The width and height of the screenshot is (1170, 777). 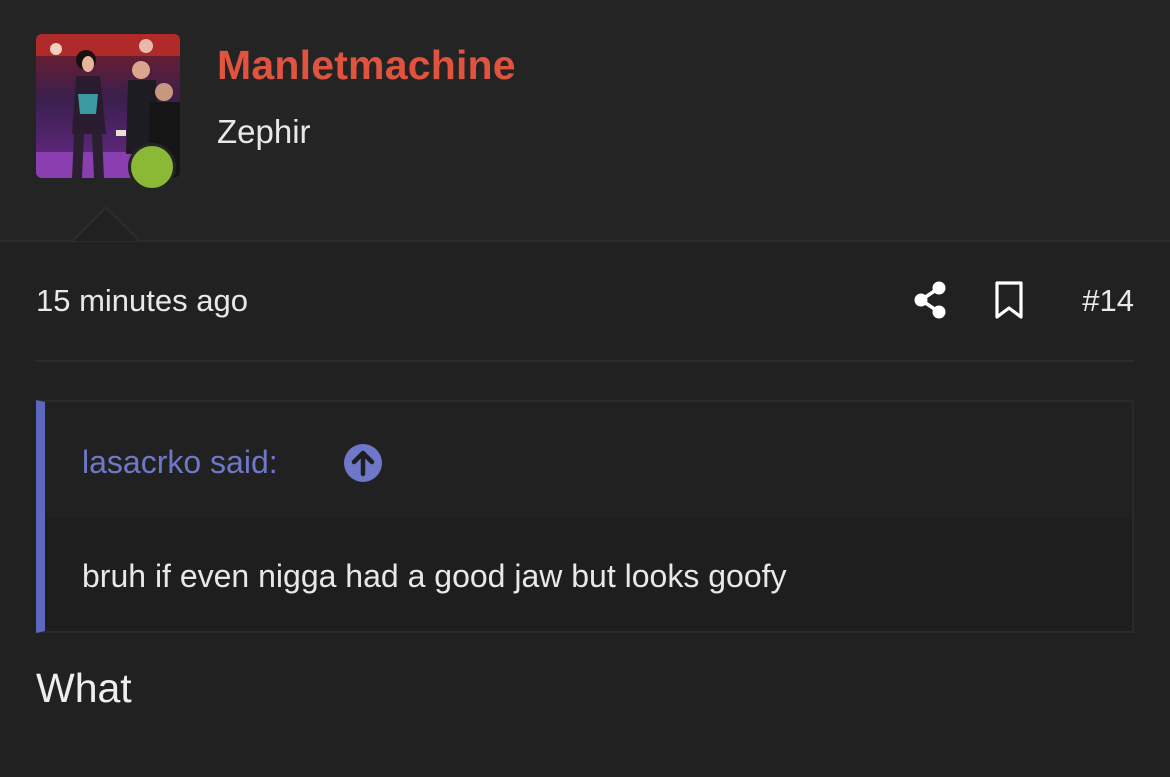 What do you see at coordinates (588, 460) in the screenshot?
I see `quote-header: lasacrko said:` at bounding box center [588, 460].